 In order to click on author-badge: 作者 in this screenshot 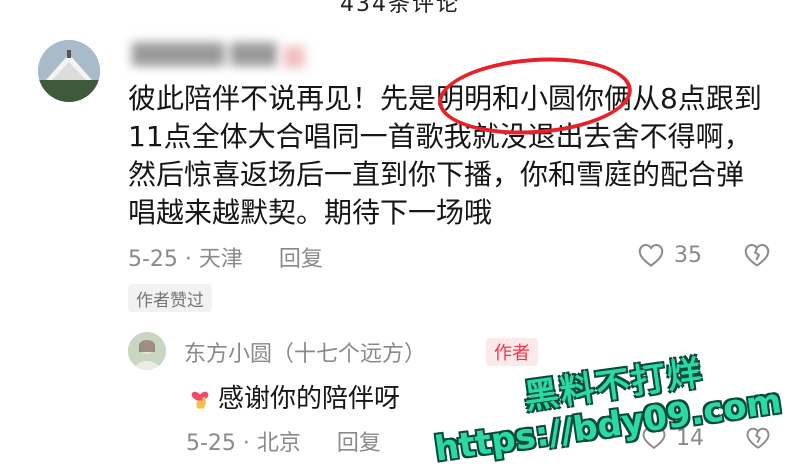, I will do `click(512, 352)`.